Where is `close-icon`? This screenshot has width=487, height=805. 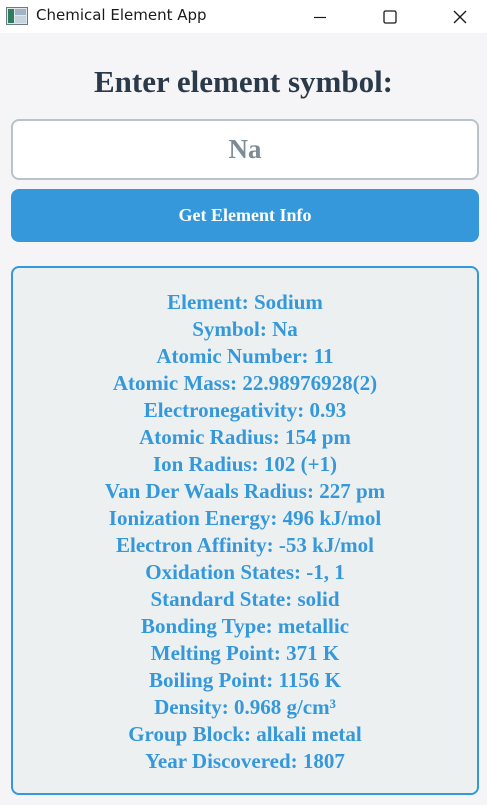
close-icon is located at coordinates (460, 17).